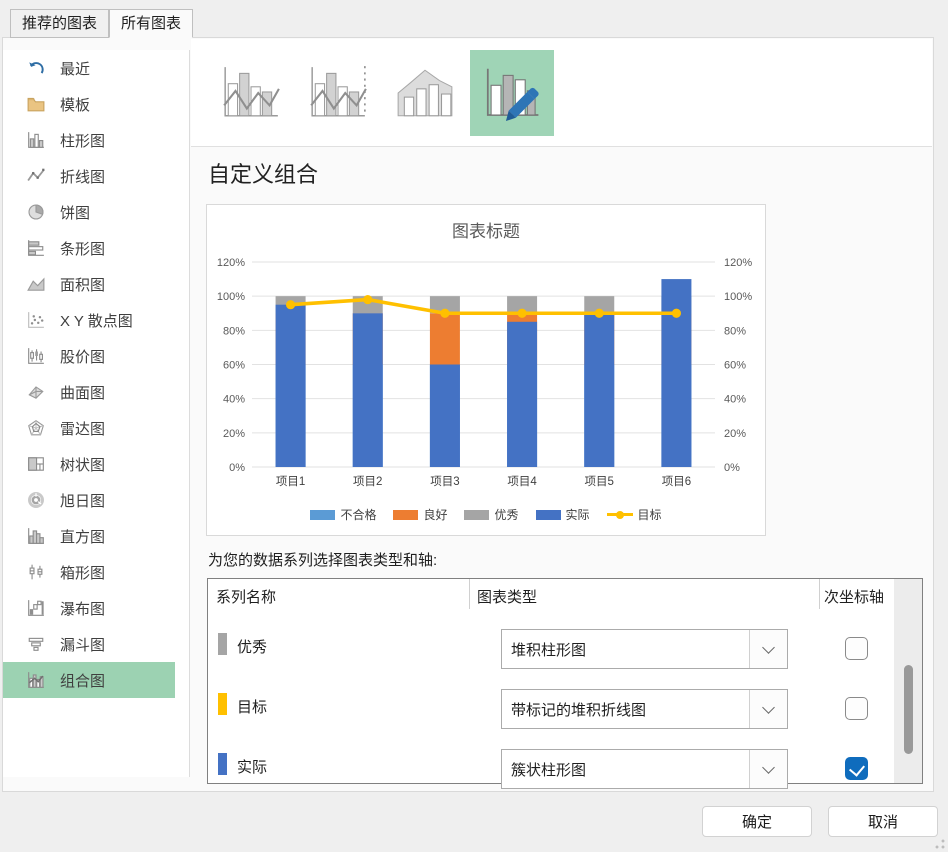 This screenshot has height=852, width=948. I want to click on legend-item-良好: 良好, so click(420, 514).